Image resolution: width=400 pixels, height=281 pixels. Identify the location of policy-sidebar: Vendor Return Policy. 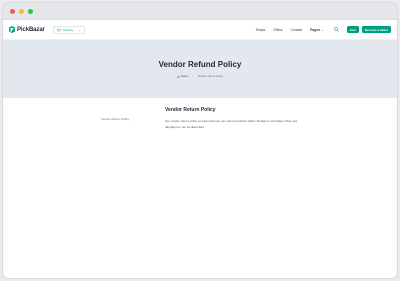
(84, 118).